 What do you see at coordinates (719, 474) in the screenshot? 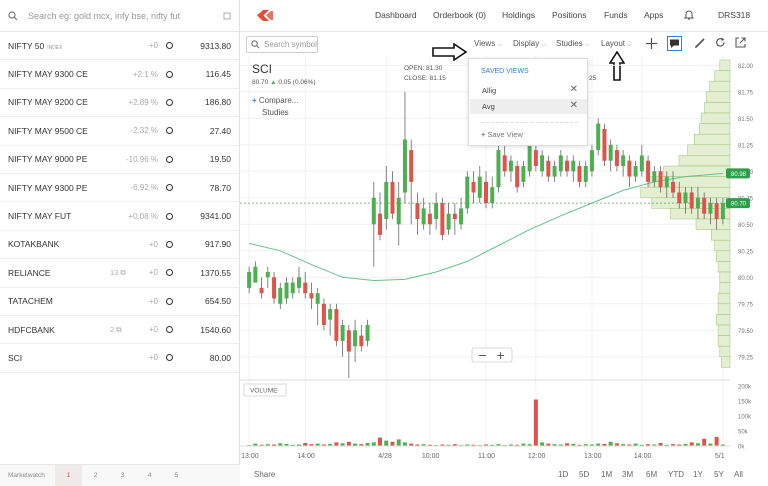
I see `timeframe-5y: 5Y` at bounding box center [719, 474].